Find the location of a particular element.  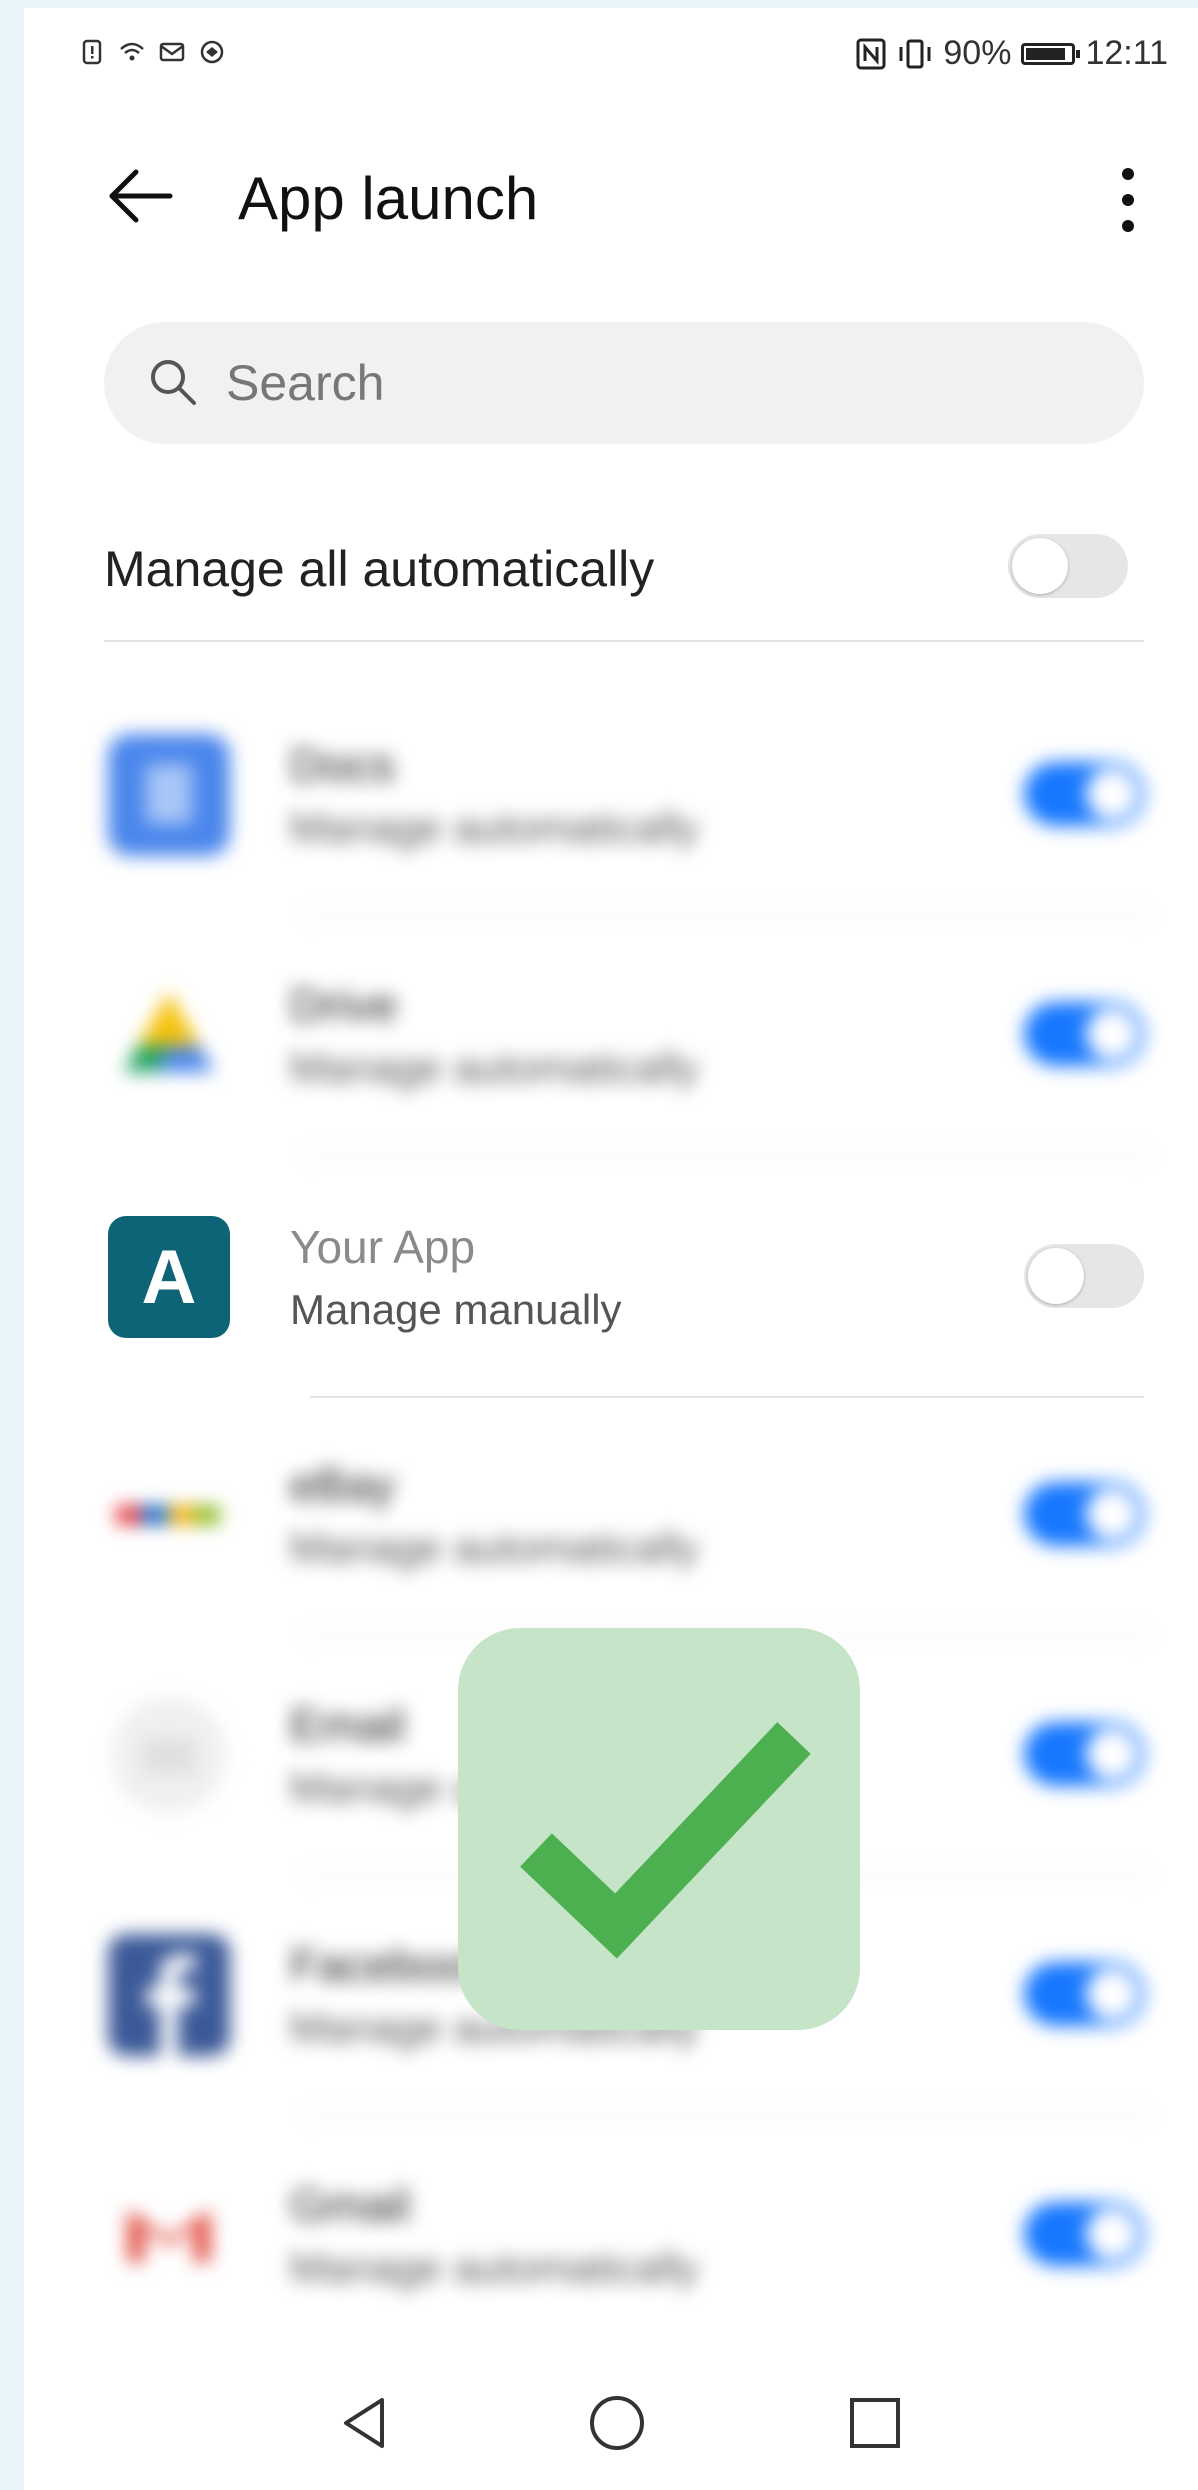

alert-icon is located at coordinates (92, 52).